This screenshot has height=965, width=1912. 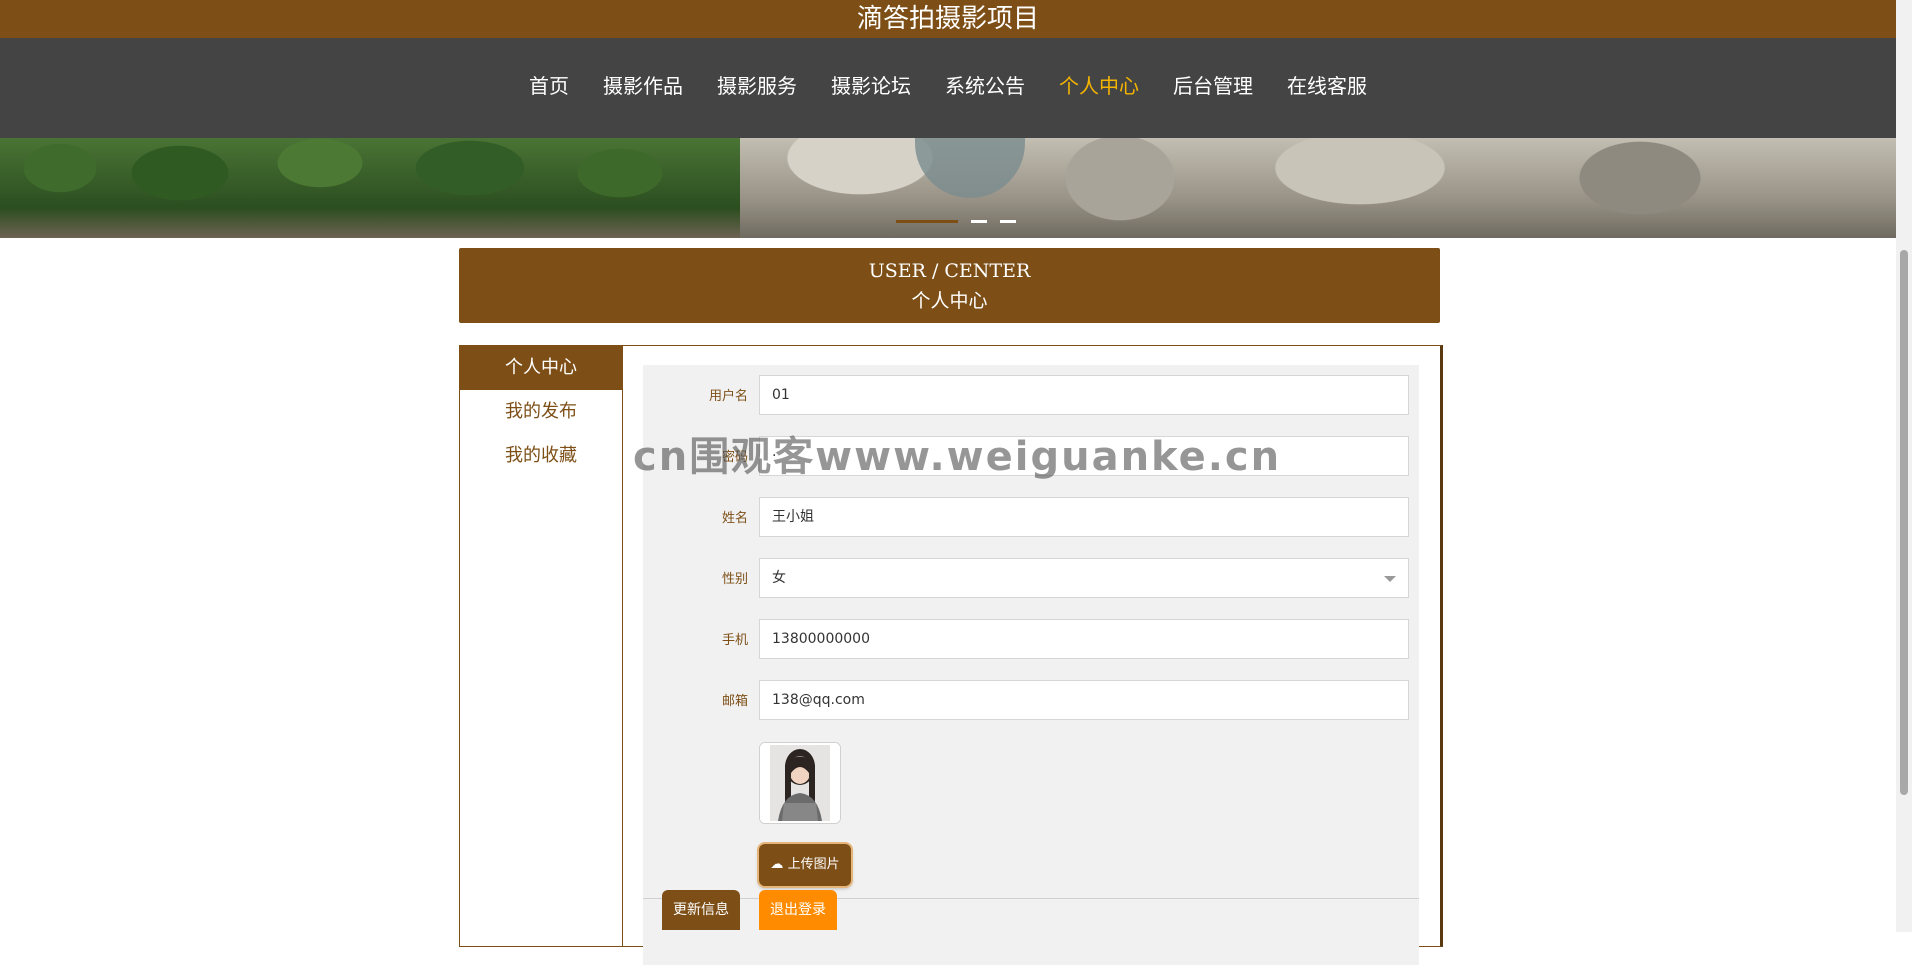 What do you see at coordinates (948, 188) in the screenshot?
I see `banner-carousel` at bounding box center [948, 188].